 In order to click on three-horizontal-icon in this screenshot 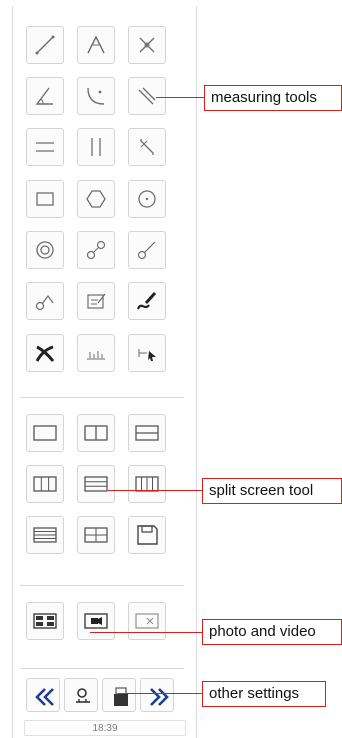, I will do `click(96, 484)`.